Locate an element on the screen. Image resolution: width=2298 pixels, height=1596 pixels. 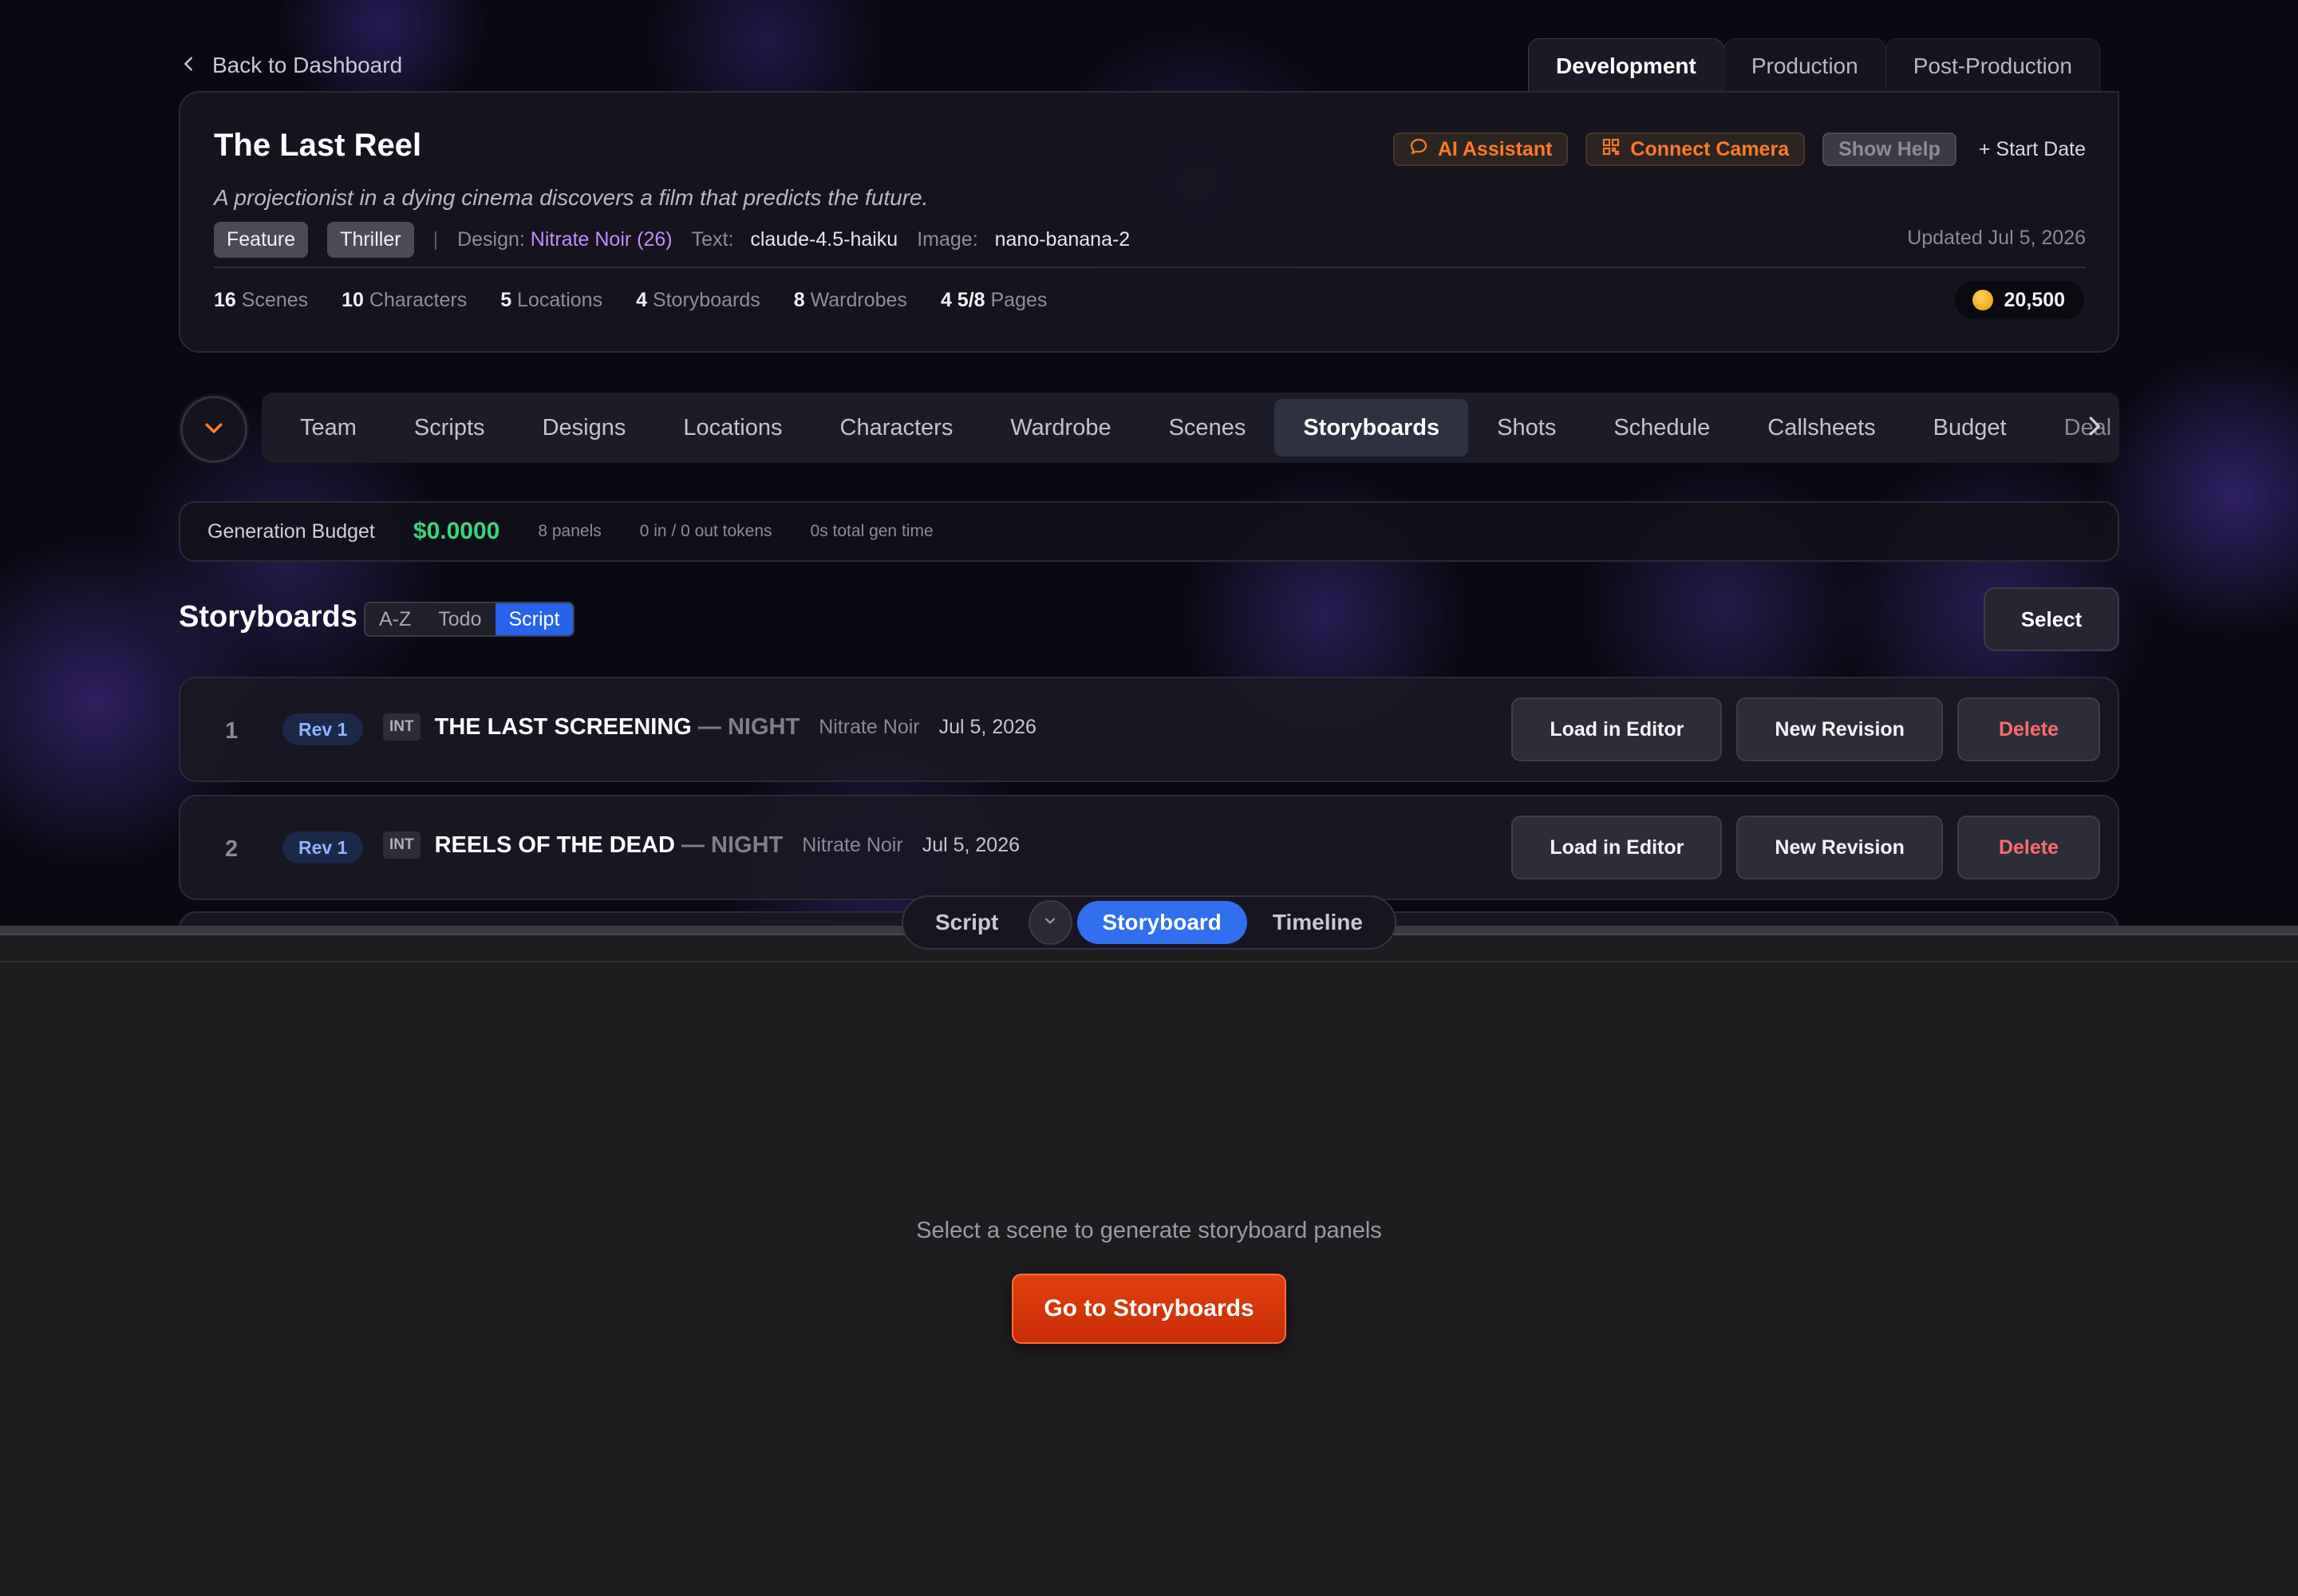
connect-camera-button: Connect Camera is located at coordinates (1695, 149).